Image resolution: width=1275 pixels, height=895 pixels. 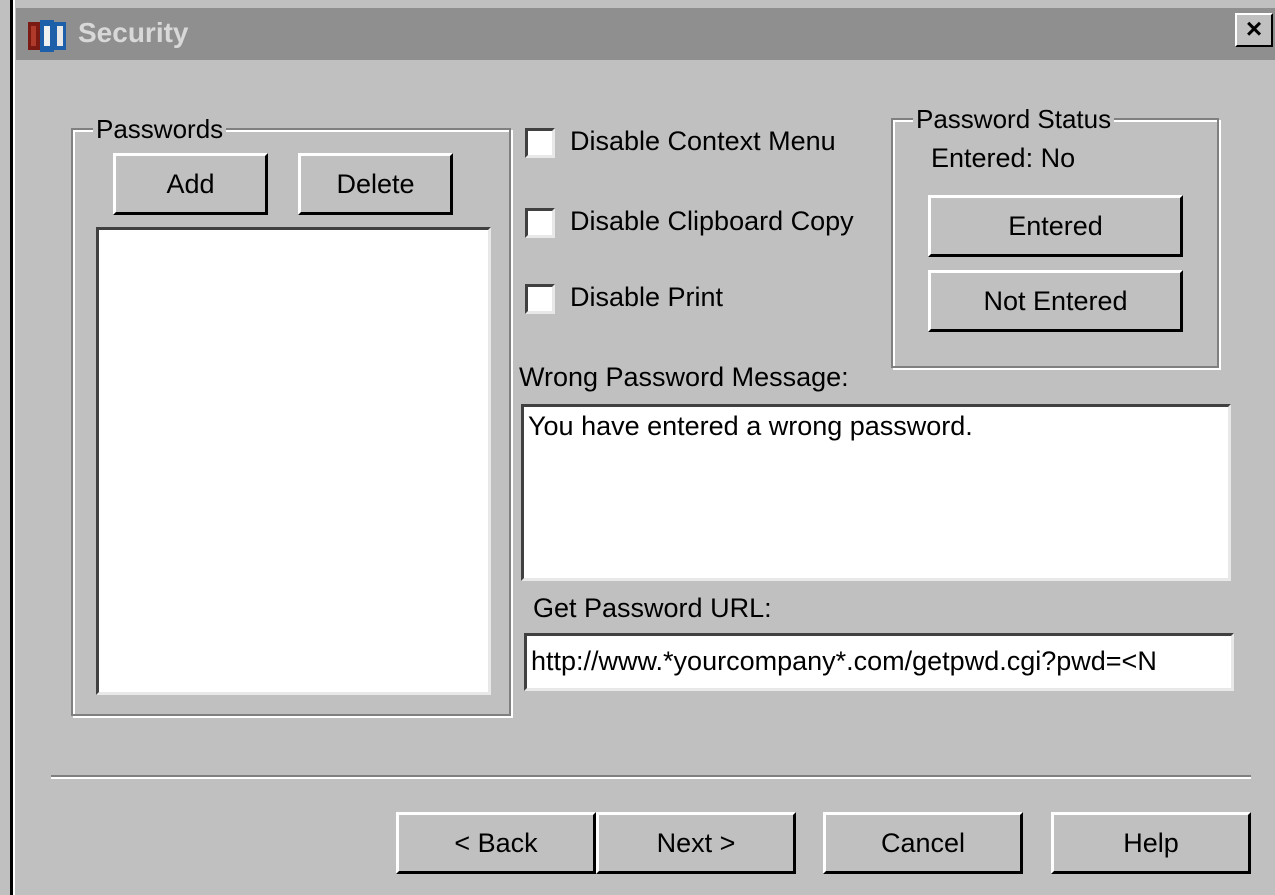 I want to click on cancel-button: Cancel, so click(x=923, y=843).